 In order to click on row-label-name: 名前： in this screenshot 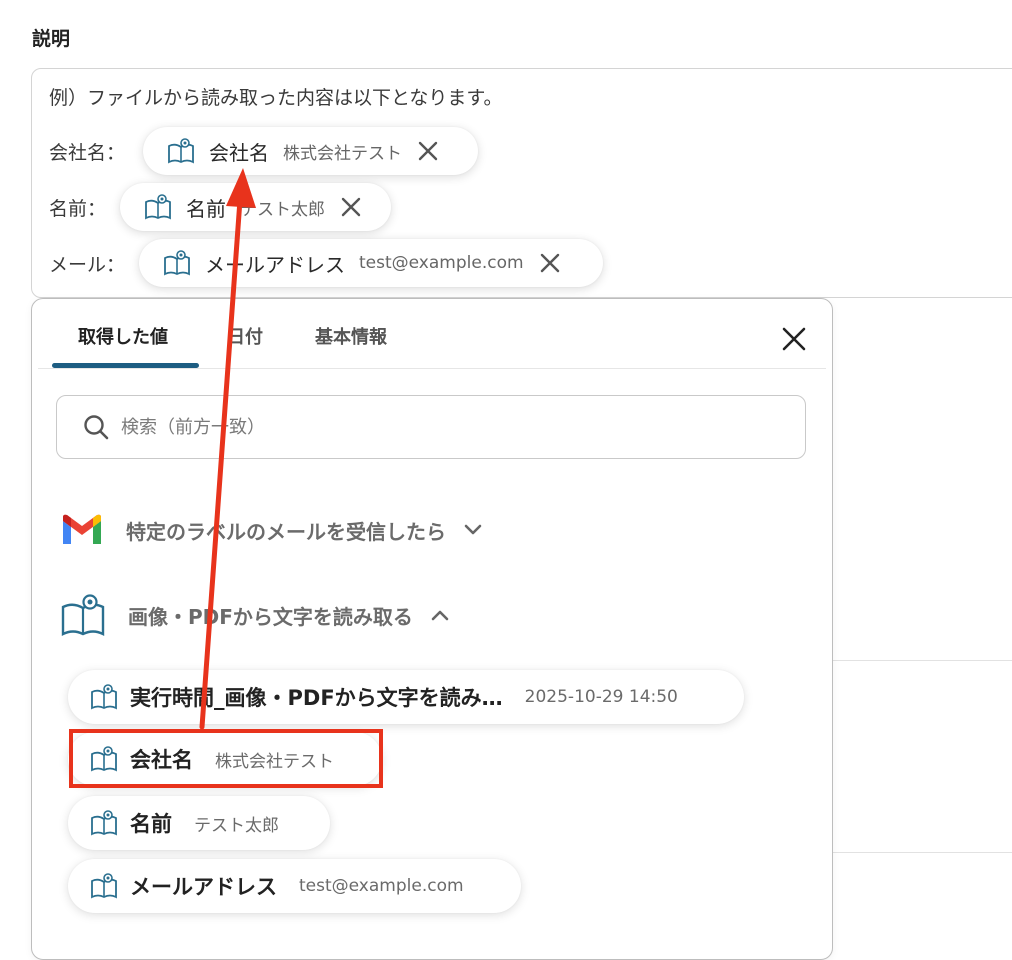, I will do `click(78, 209)`.